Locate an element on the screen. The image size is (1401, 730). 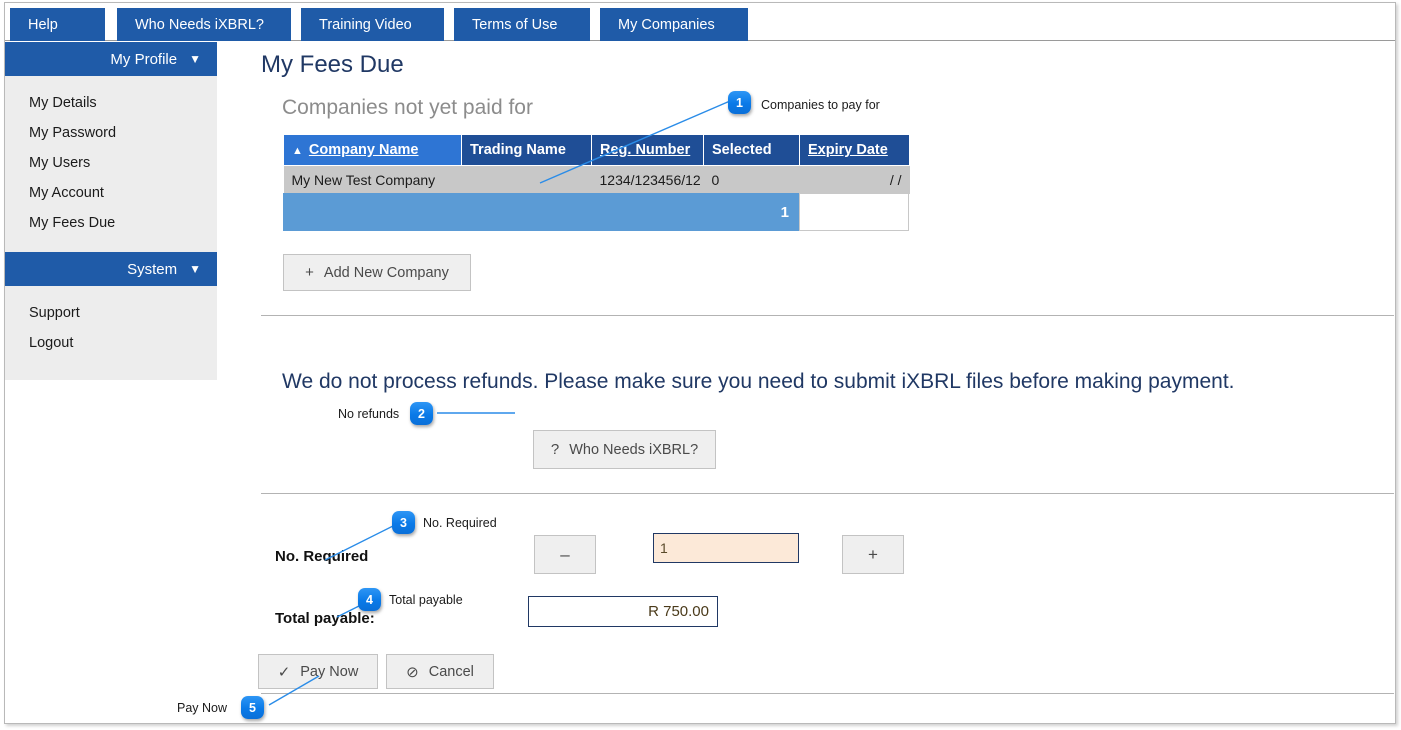
column-header-label: Selected is located at coordinates (742, 150).